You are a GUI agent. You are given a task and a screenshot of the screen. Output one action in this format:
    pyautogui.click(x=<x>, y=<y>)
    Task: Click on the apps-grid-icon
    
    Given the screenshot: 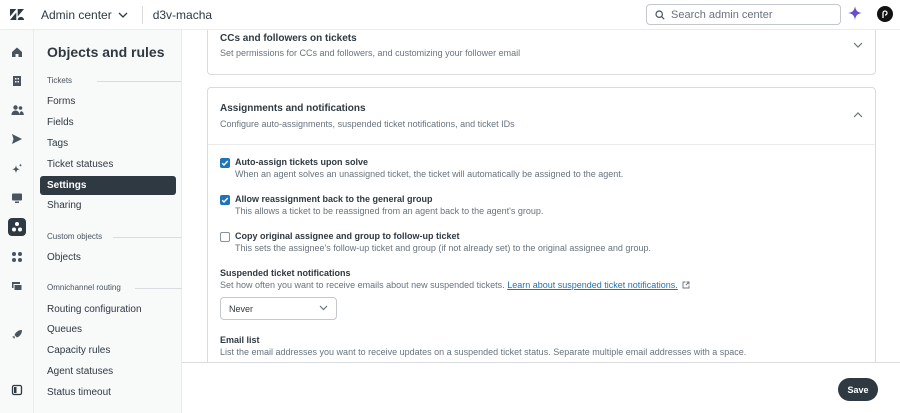 What is the action you would take?
    pyautogui.click(x=17, y=257)
    